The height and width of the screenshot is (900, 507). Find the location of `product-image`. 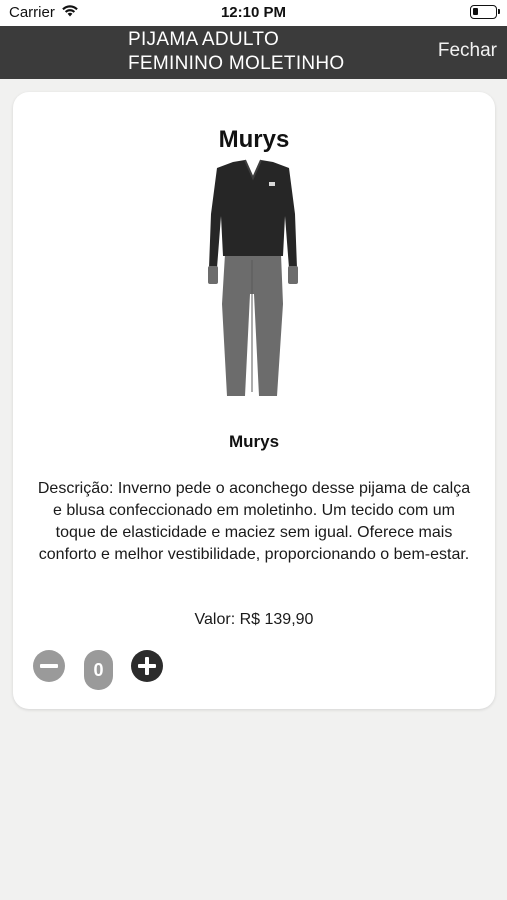

product-image is located at coordinates (253, 280).